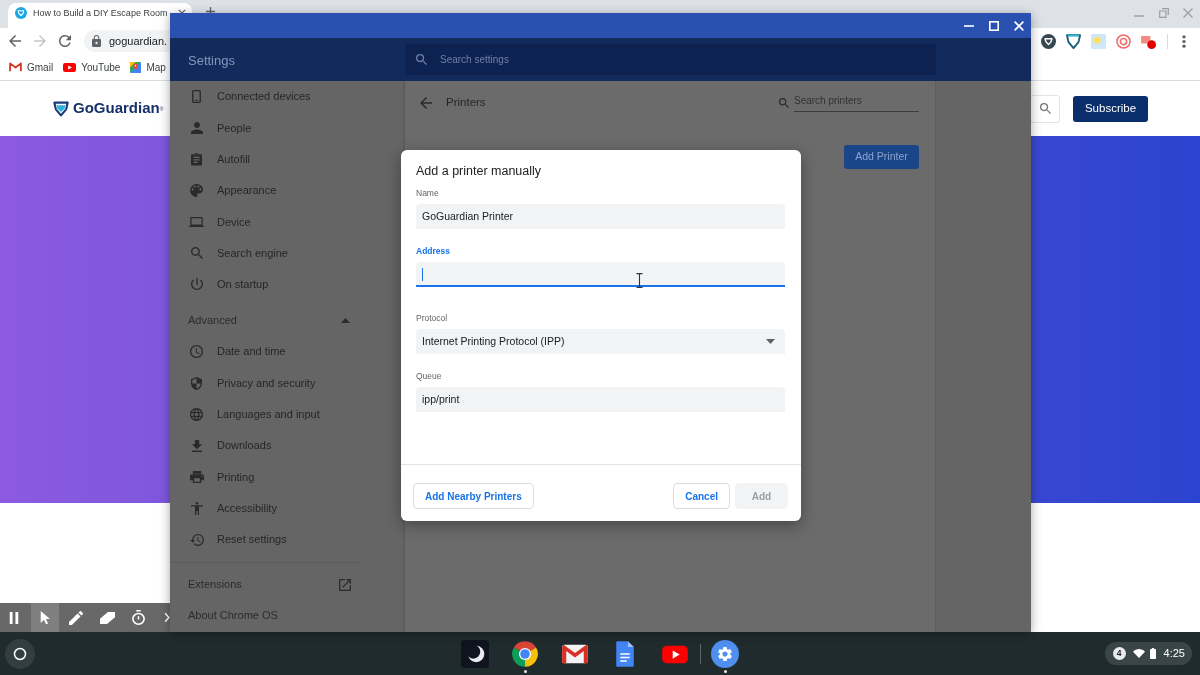 The width and height of the screenshot is (1200, 675). Describe the element at coordinates (196, 352) in the screenshot. I see `clock-icon` at that location.